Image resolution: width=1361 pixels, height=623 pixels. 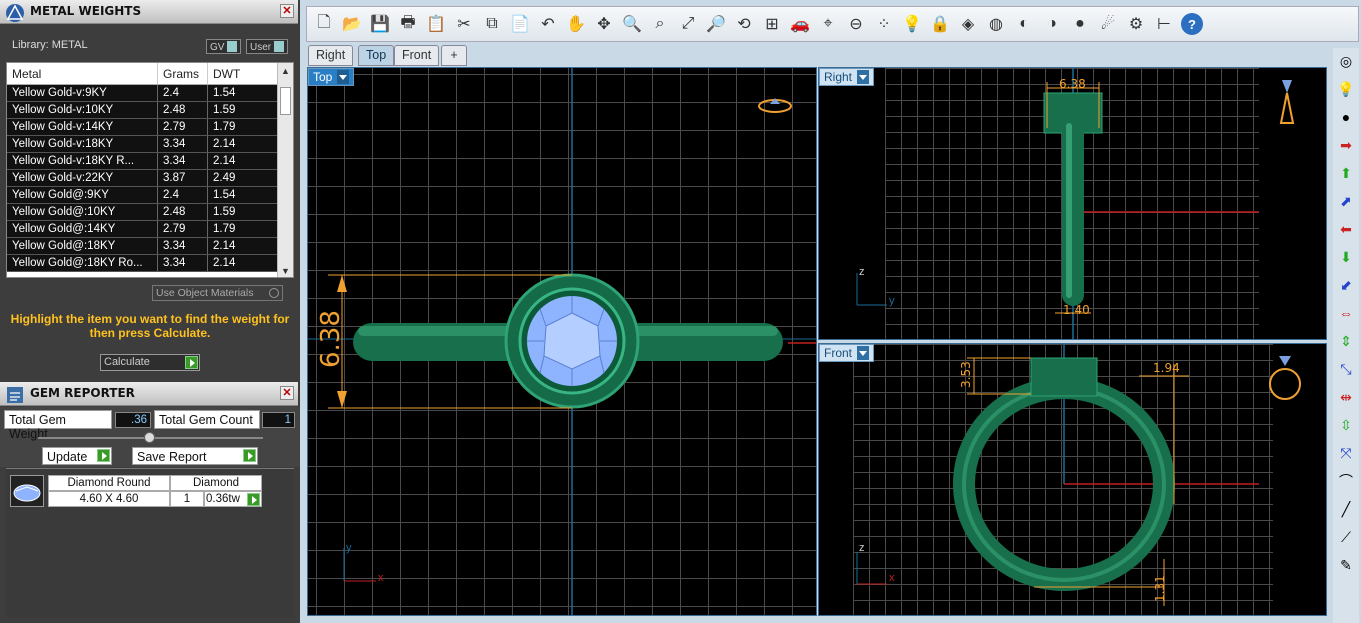 I want to click on line-tool-icon: ╱, so click(x=1346, y=509).